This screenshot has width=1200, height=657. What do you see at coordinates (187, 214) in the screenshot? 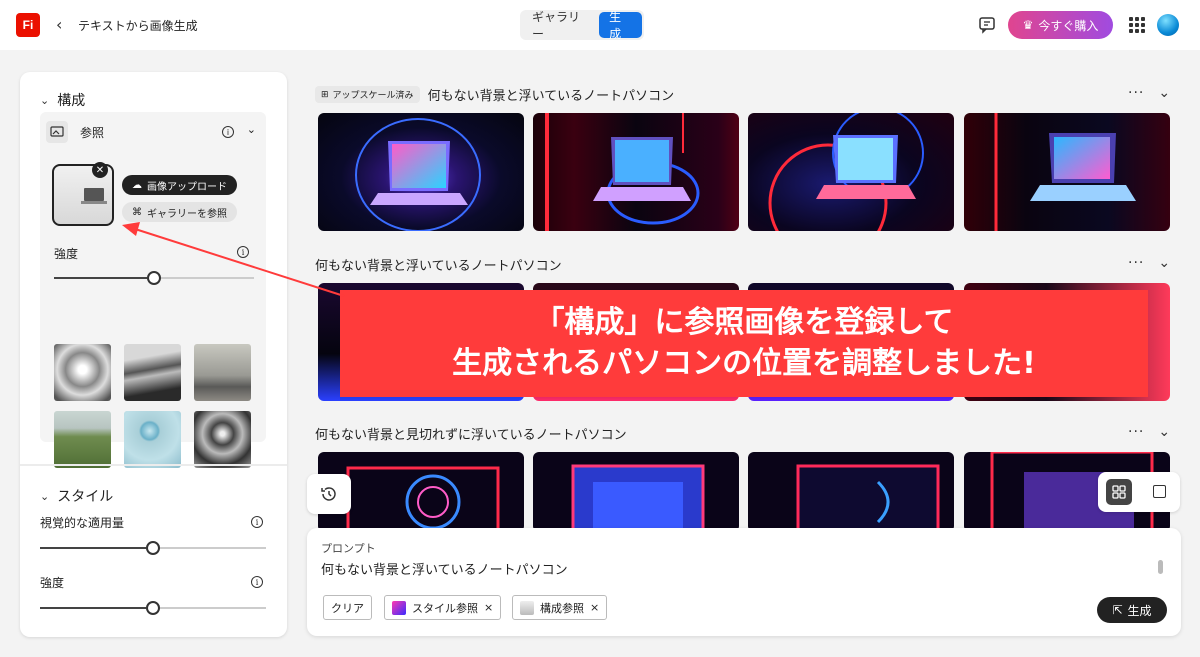
I see `browse-gallery-label: ギャラリーを参照` at bounding box center [187, 214].